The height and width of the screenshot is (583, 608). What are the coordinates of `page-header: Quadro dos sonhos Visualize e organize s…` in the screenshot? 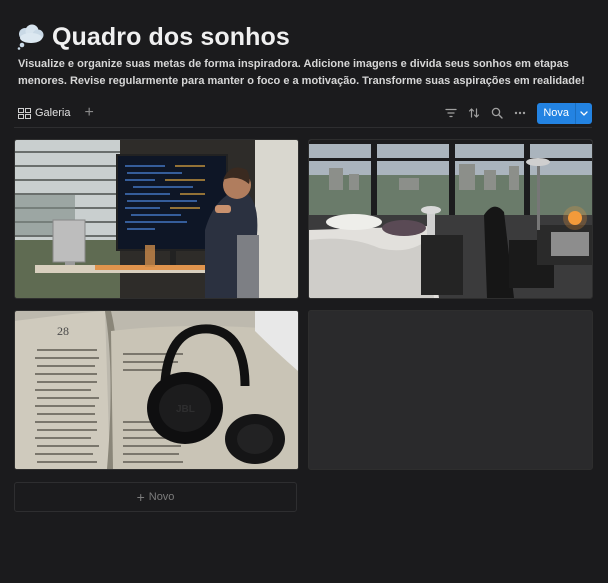 It's located at (304, 55).